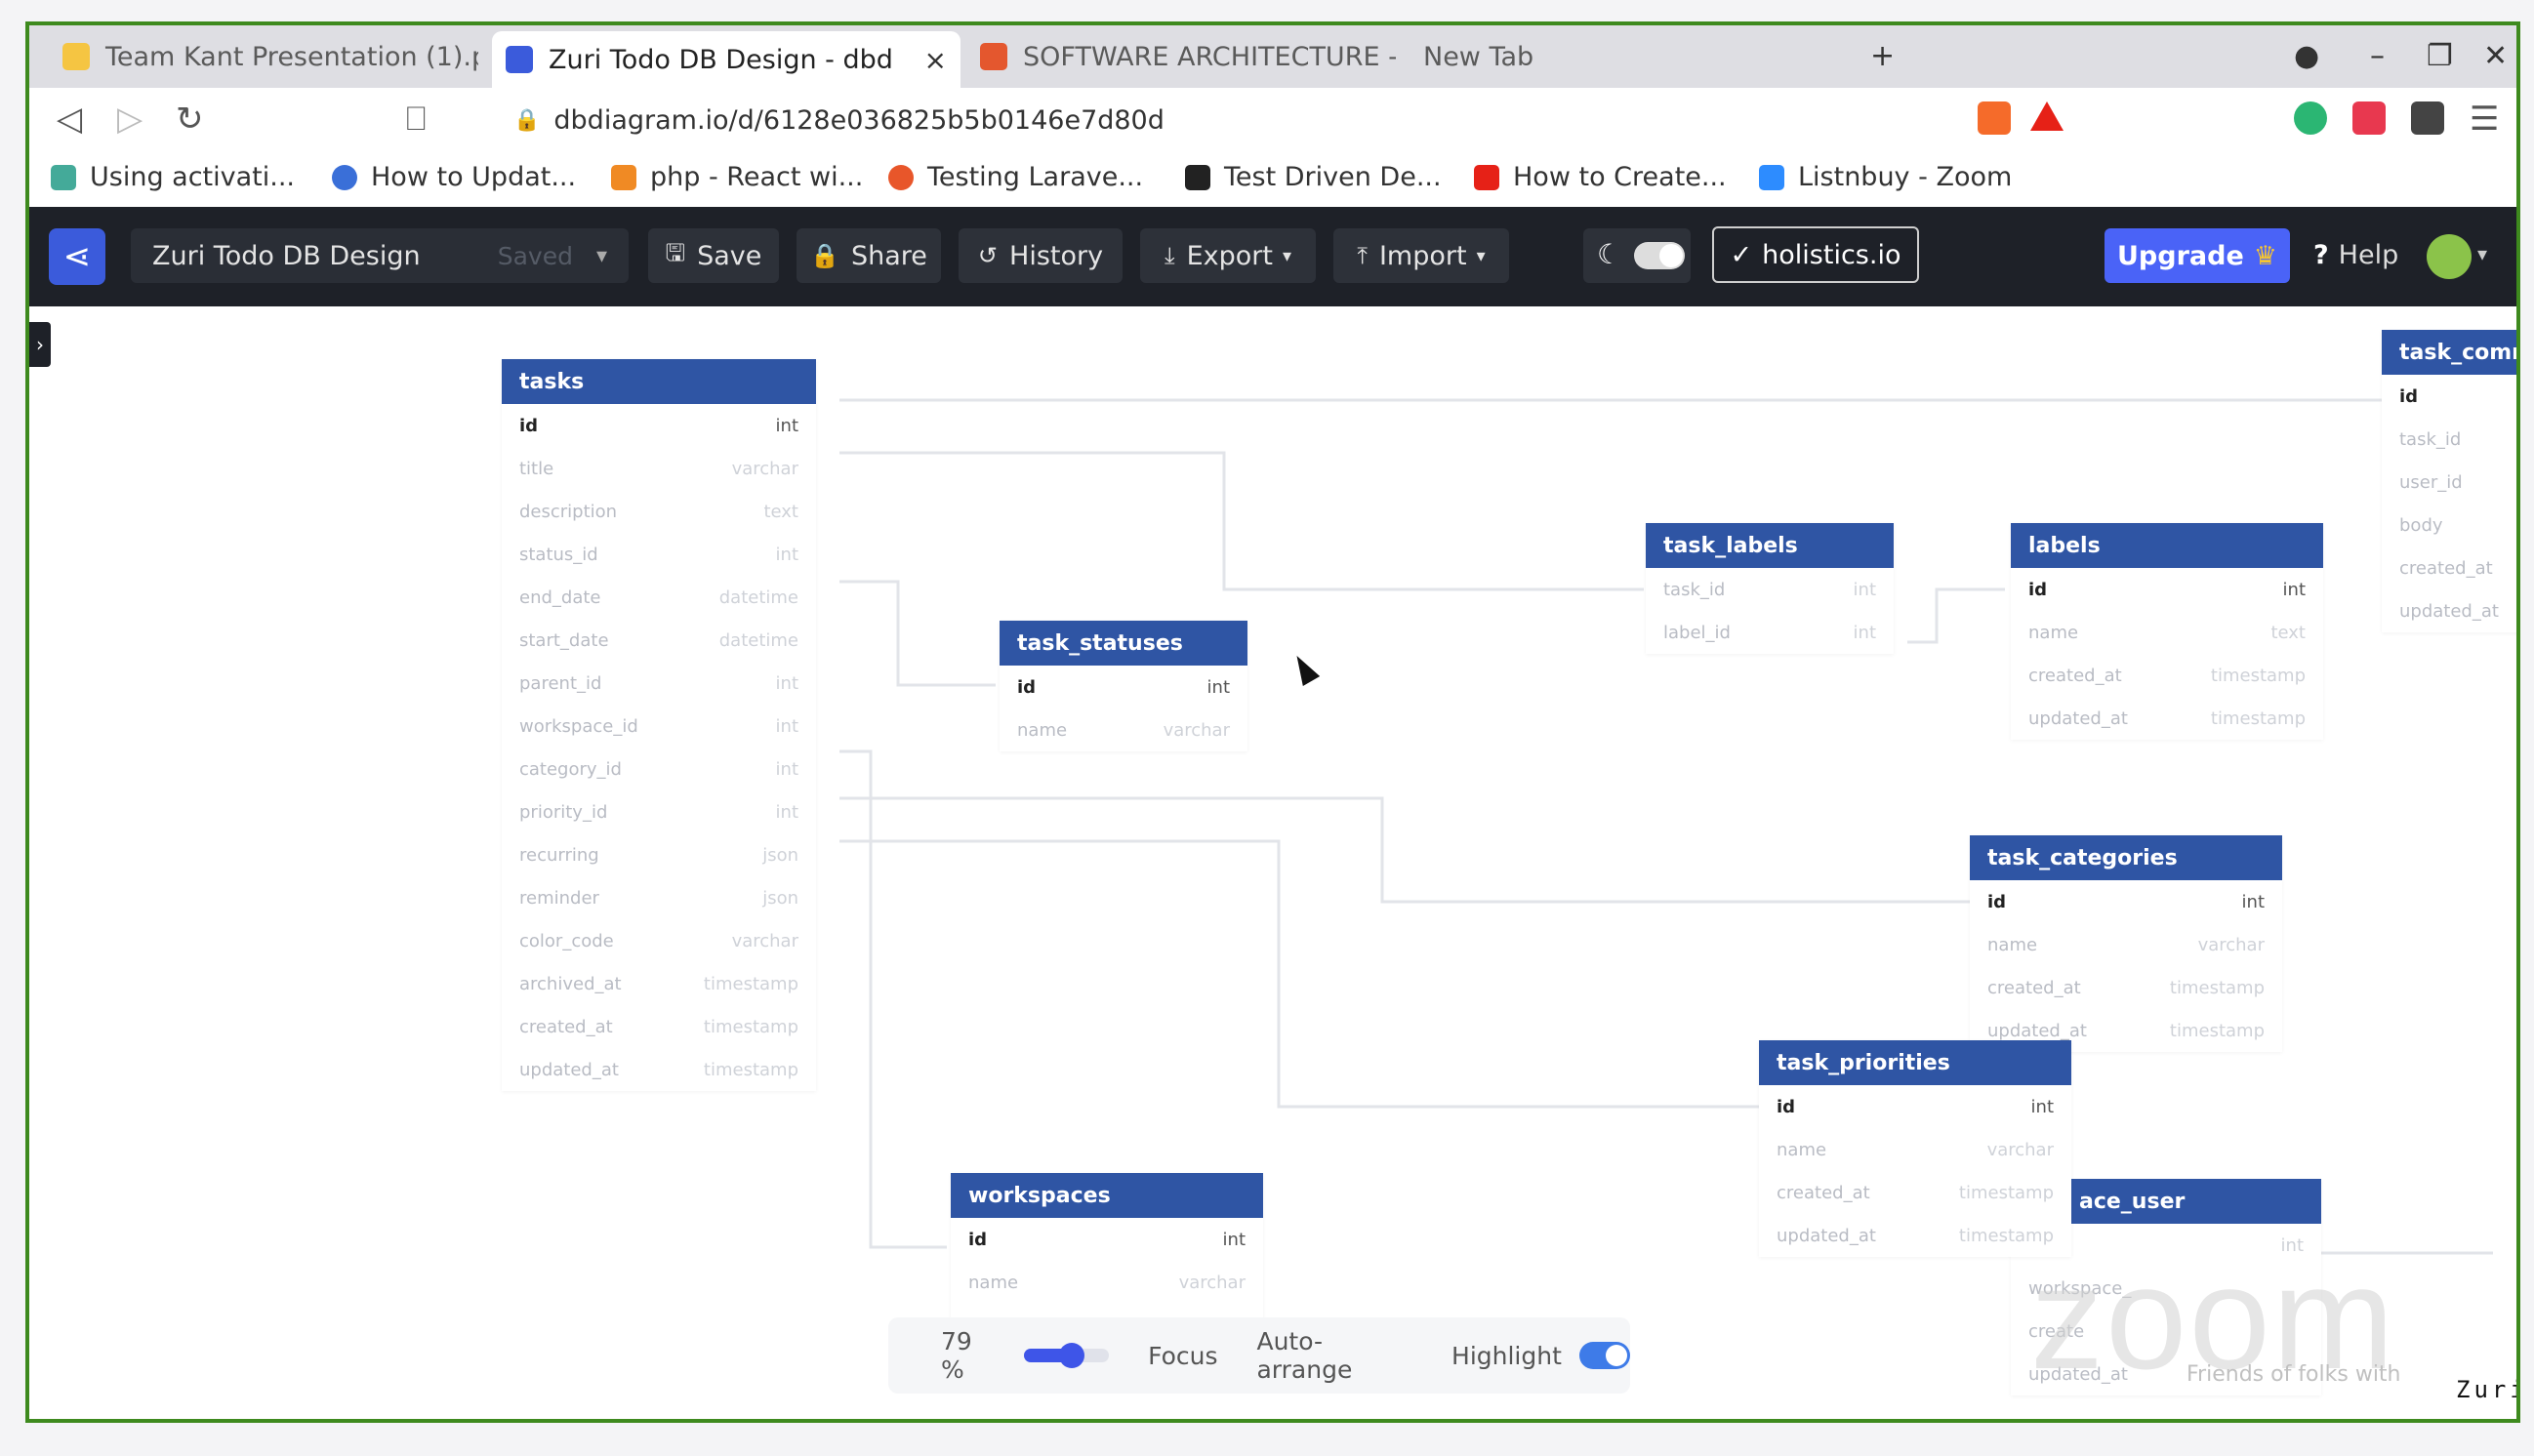 This screenshot has height=1456, width=2534. What do you see at coordinates (2306, 56) in the screenshot?
I see `brave-menu-icon: ●` at bounding box center [2306, 56].